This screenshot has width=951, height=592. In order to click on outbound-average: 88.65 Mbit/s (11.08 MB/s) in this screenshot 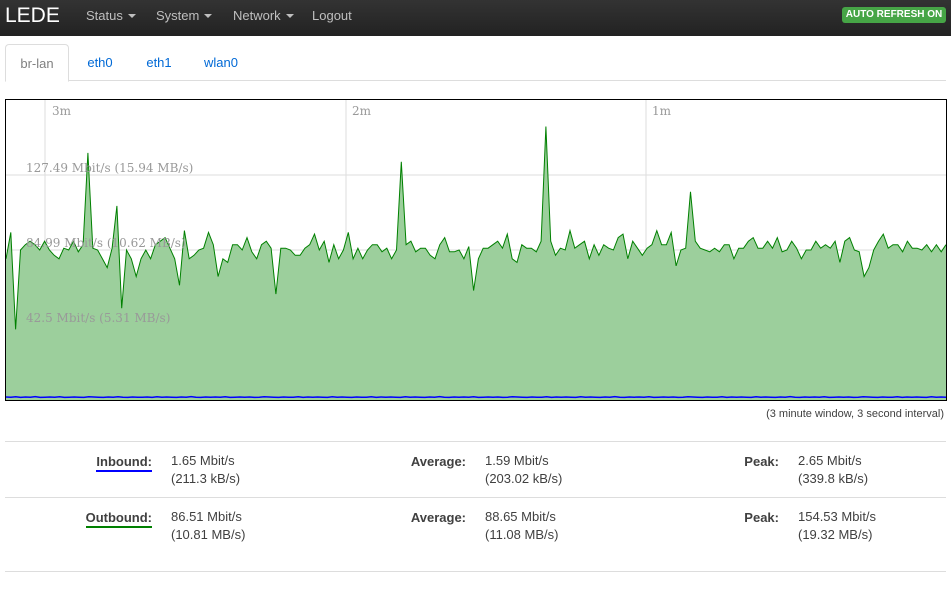, I will do `click(521, 526)`.